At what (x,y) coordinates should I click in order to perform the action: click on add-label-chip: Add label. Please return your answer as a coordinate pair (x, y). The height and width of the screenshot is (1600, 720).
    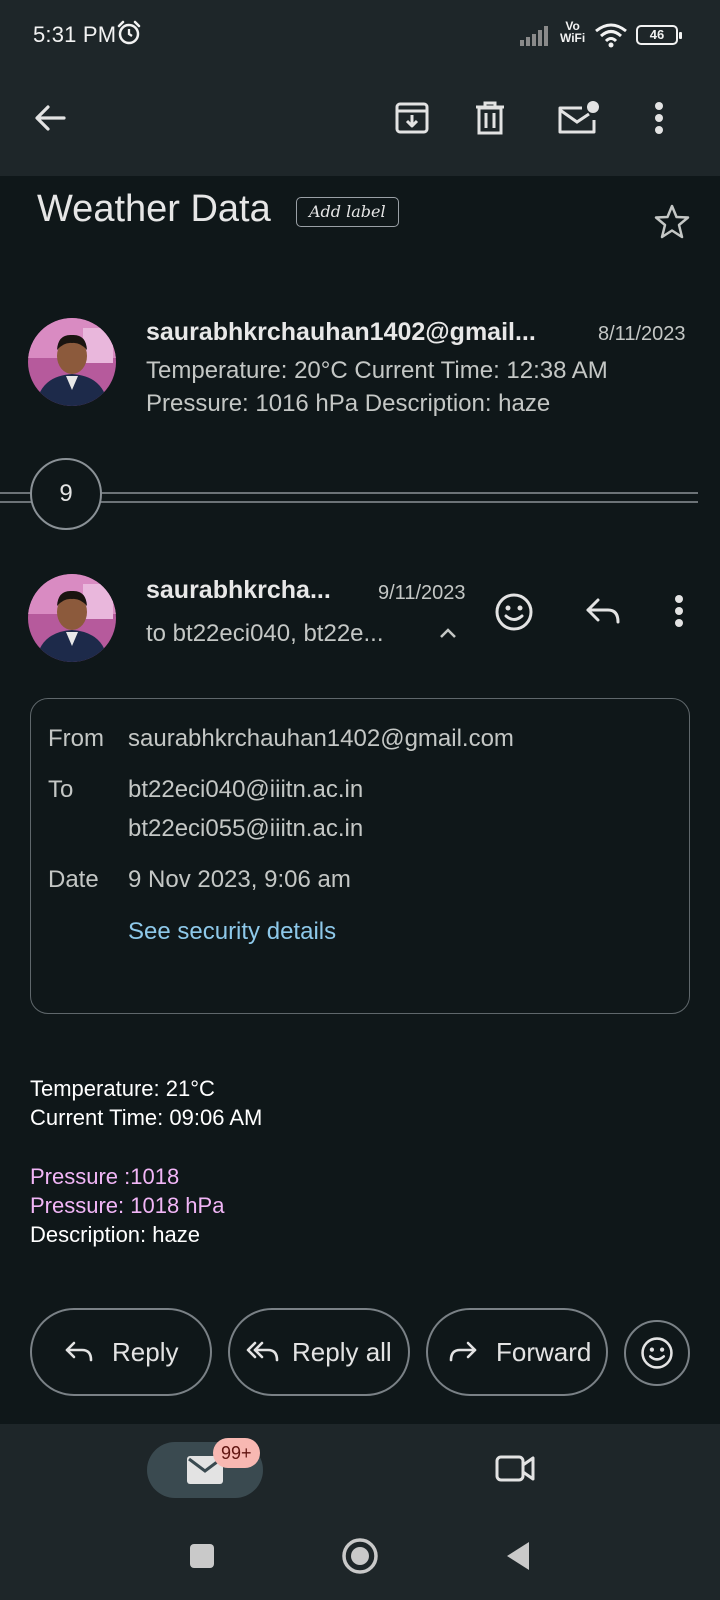
    Looking at the image, I should click on (347, 212).